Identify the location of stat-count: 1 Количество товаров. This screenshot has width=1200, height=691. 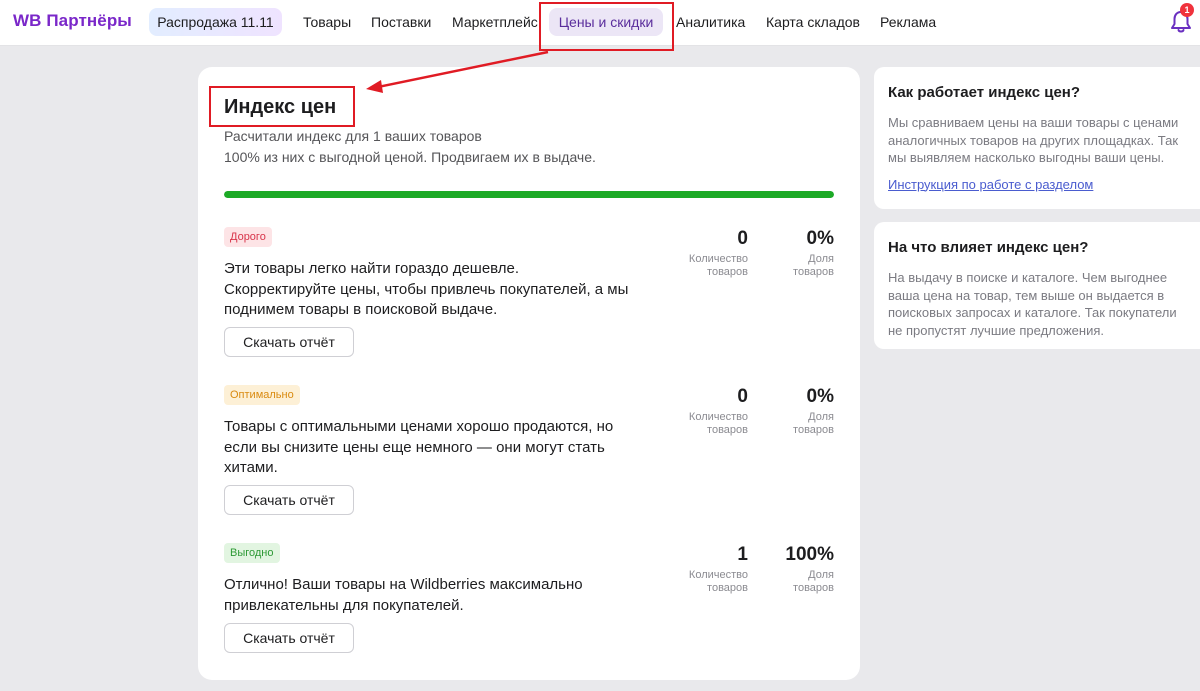
(718, 569).